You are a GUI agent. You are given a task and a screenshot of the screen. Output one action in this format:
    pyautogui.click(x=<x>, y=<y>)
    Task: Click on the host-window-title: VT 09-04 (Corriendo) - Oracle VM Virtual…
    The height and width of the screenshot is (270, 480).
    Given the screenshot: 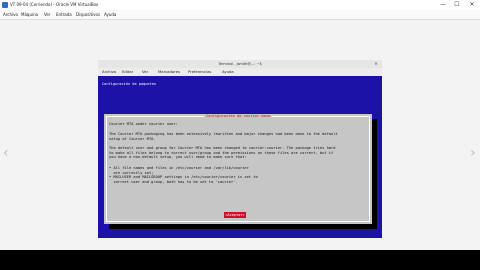 What is the action you would take?
    pyautogui.click(x=54, y=4)
    